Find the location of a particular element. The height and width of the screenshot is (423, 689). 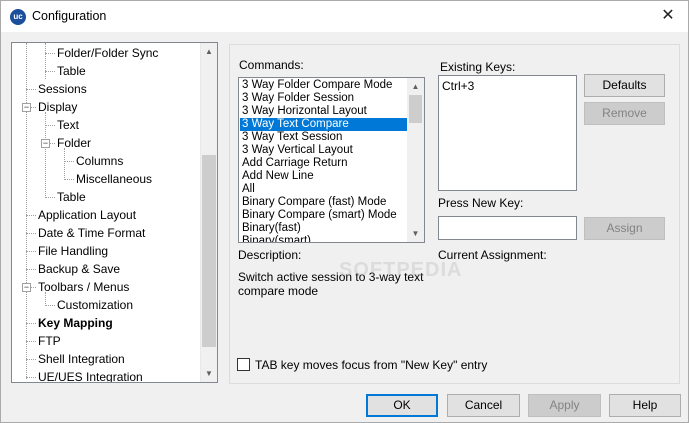

tree-item-shell-integration: Shell Integration is located at coordinates (81, 359).